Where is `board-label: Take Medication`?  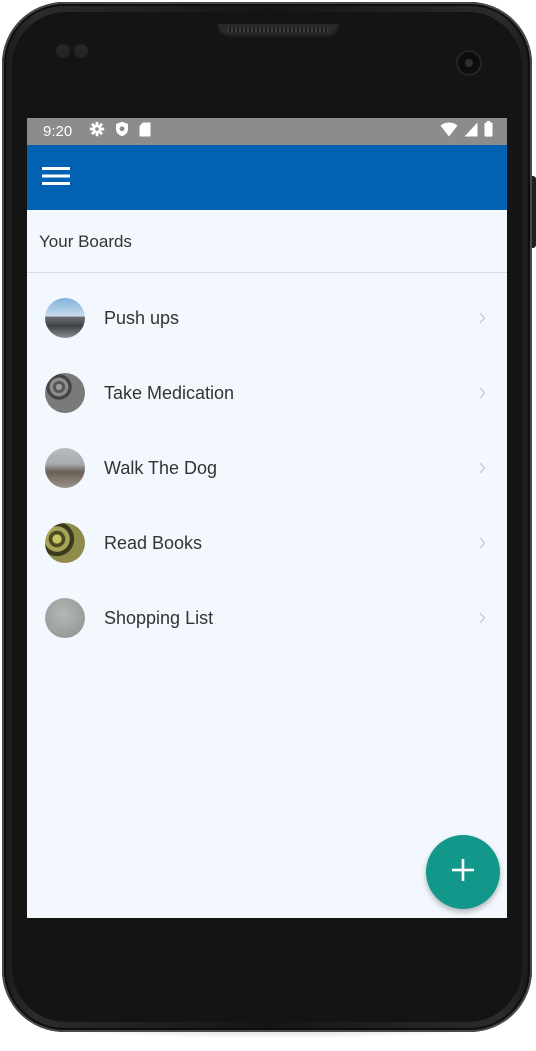 board-label: Take Medication is located at coordinates (169, 393).